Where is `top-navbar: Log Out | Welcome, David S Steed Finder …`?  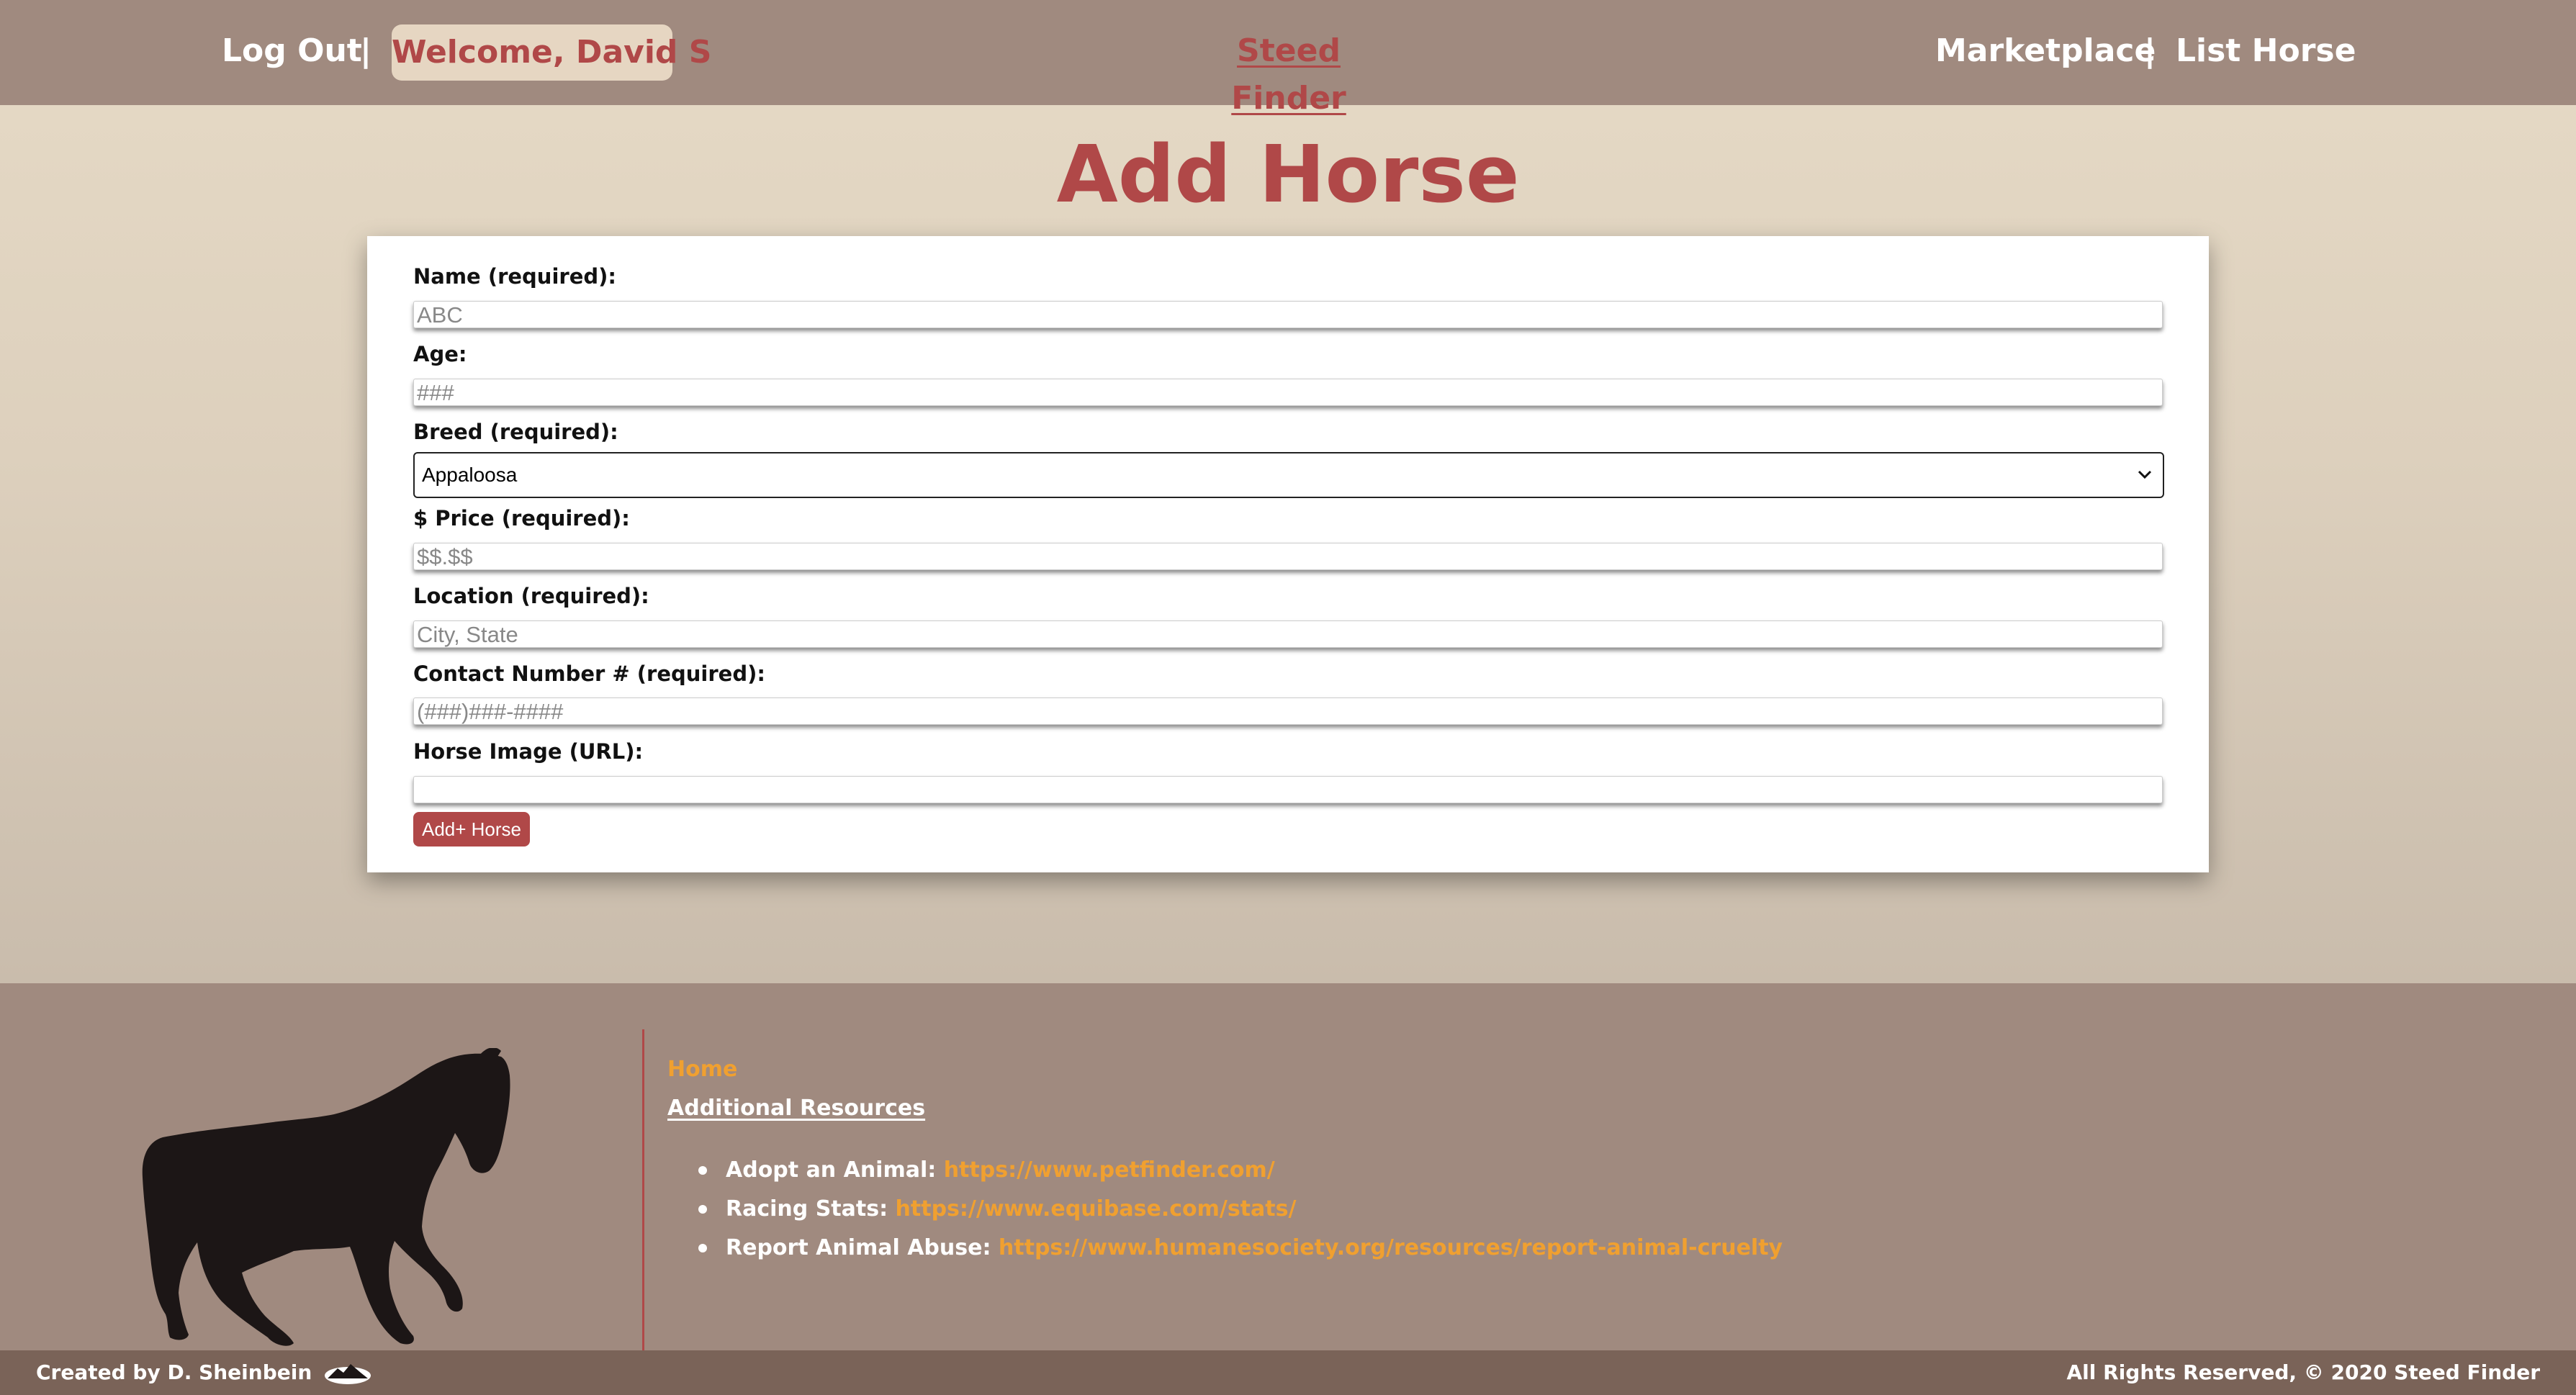 top-navbar: Log Out | Welcome, David S Steed Finder … is located at coordinates (1288, 58).